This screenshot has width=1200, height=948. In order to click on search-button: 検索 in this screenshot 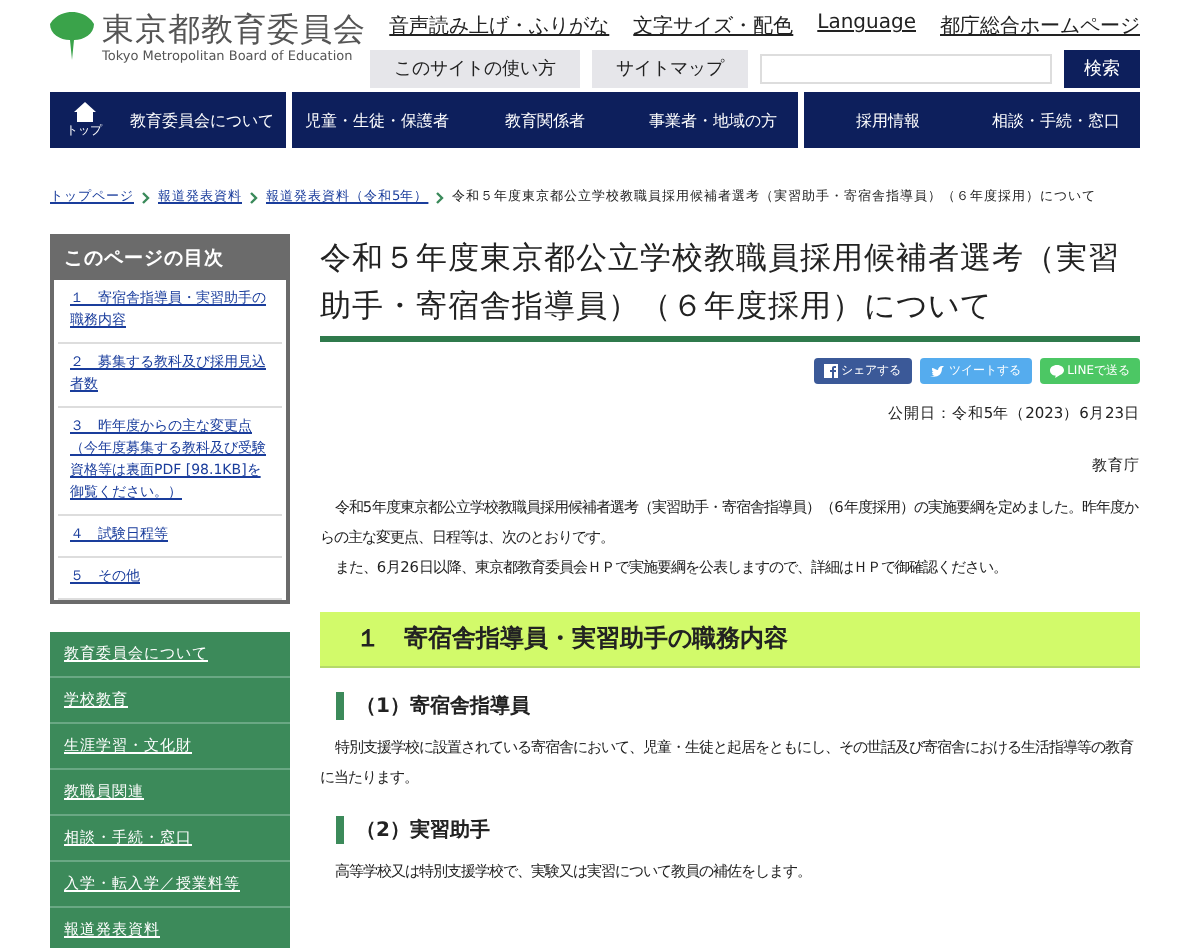, I will do `click(1102, 69)`.